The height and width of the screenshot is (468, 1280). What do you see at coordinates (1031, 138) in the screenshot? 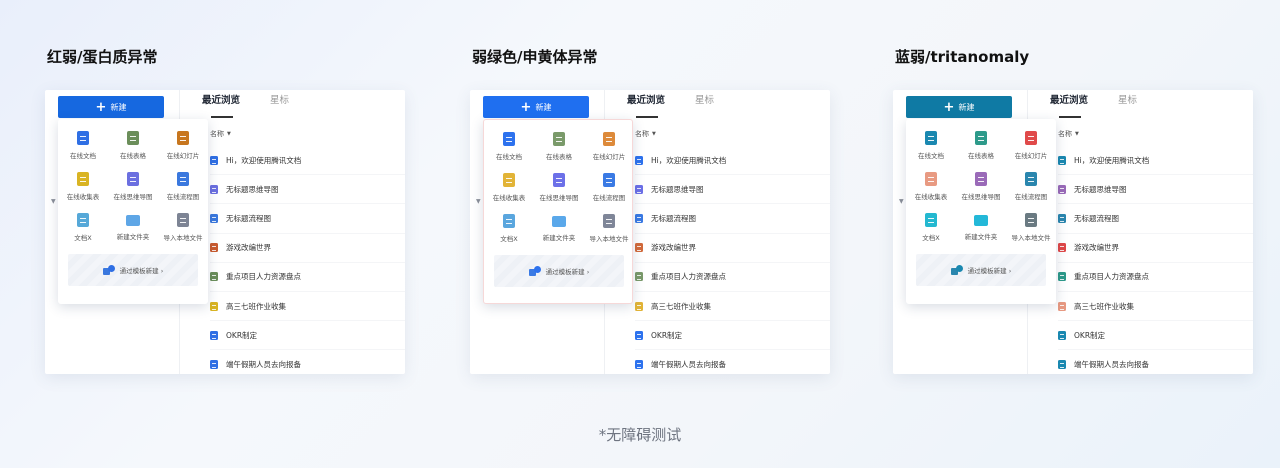
I see `slide-icon` at bounding box center [1031, 138].